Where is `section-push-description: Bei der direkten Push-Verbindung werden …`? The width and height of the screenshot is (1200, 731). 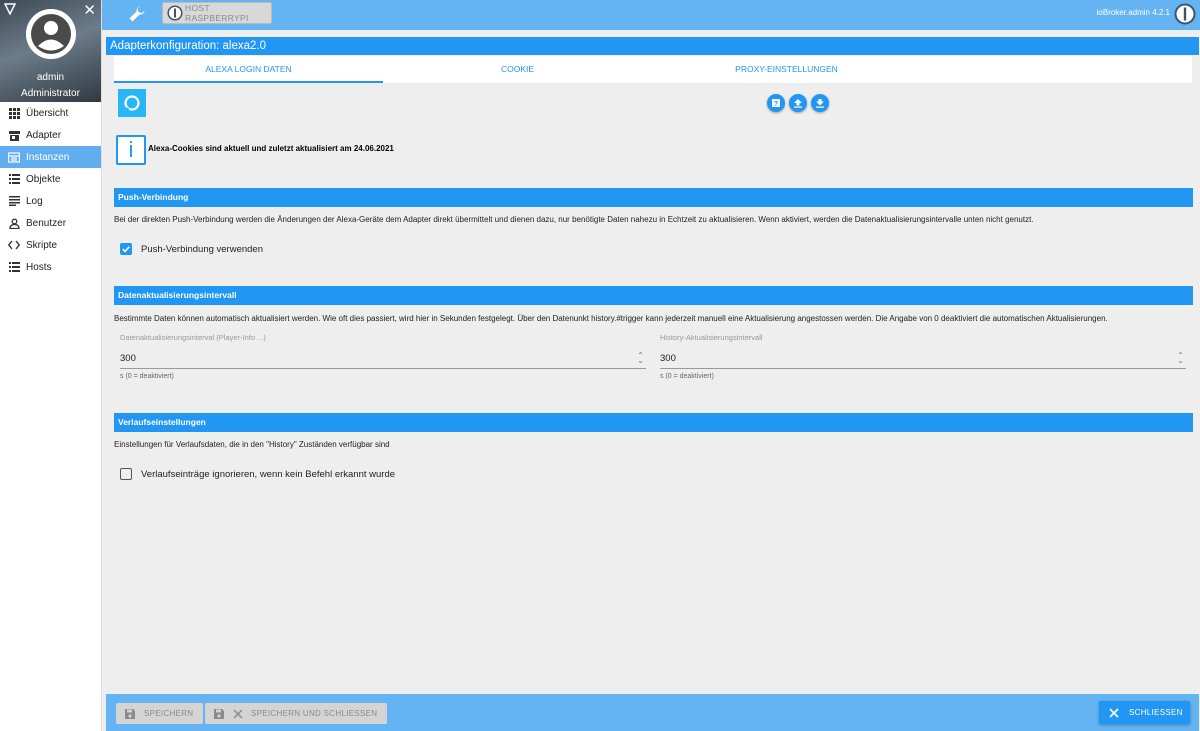 section-push-description: Bei der direkten Push-Verbindung werden … is located at coordinates (574, 219).